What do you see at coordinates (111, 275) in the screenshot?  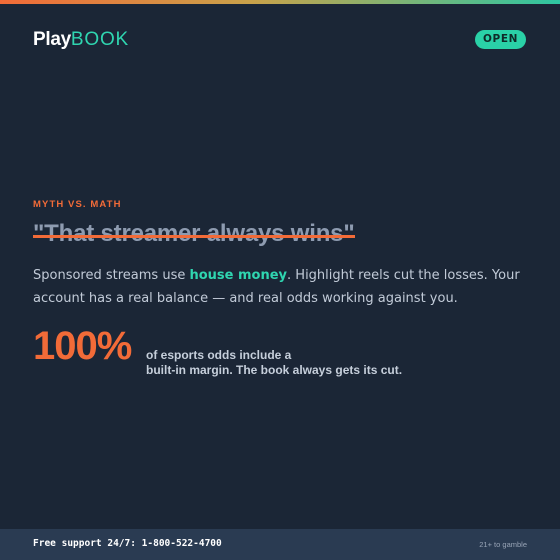 I see `body-text-start: Sponsored streams use` at bounding box center [111, 275].